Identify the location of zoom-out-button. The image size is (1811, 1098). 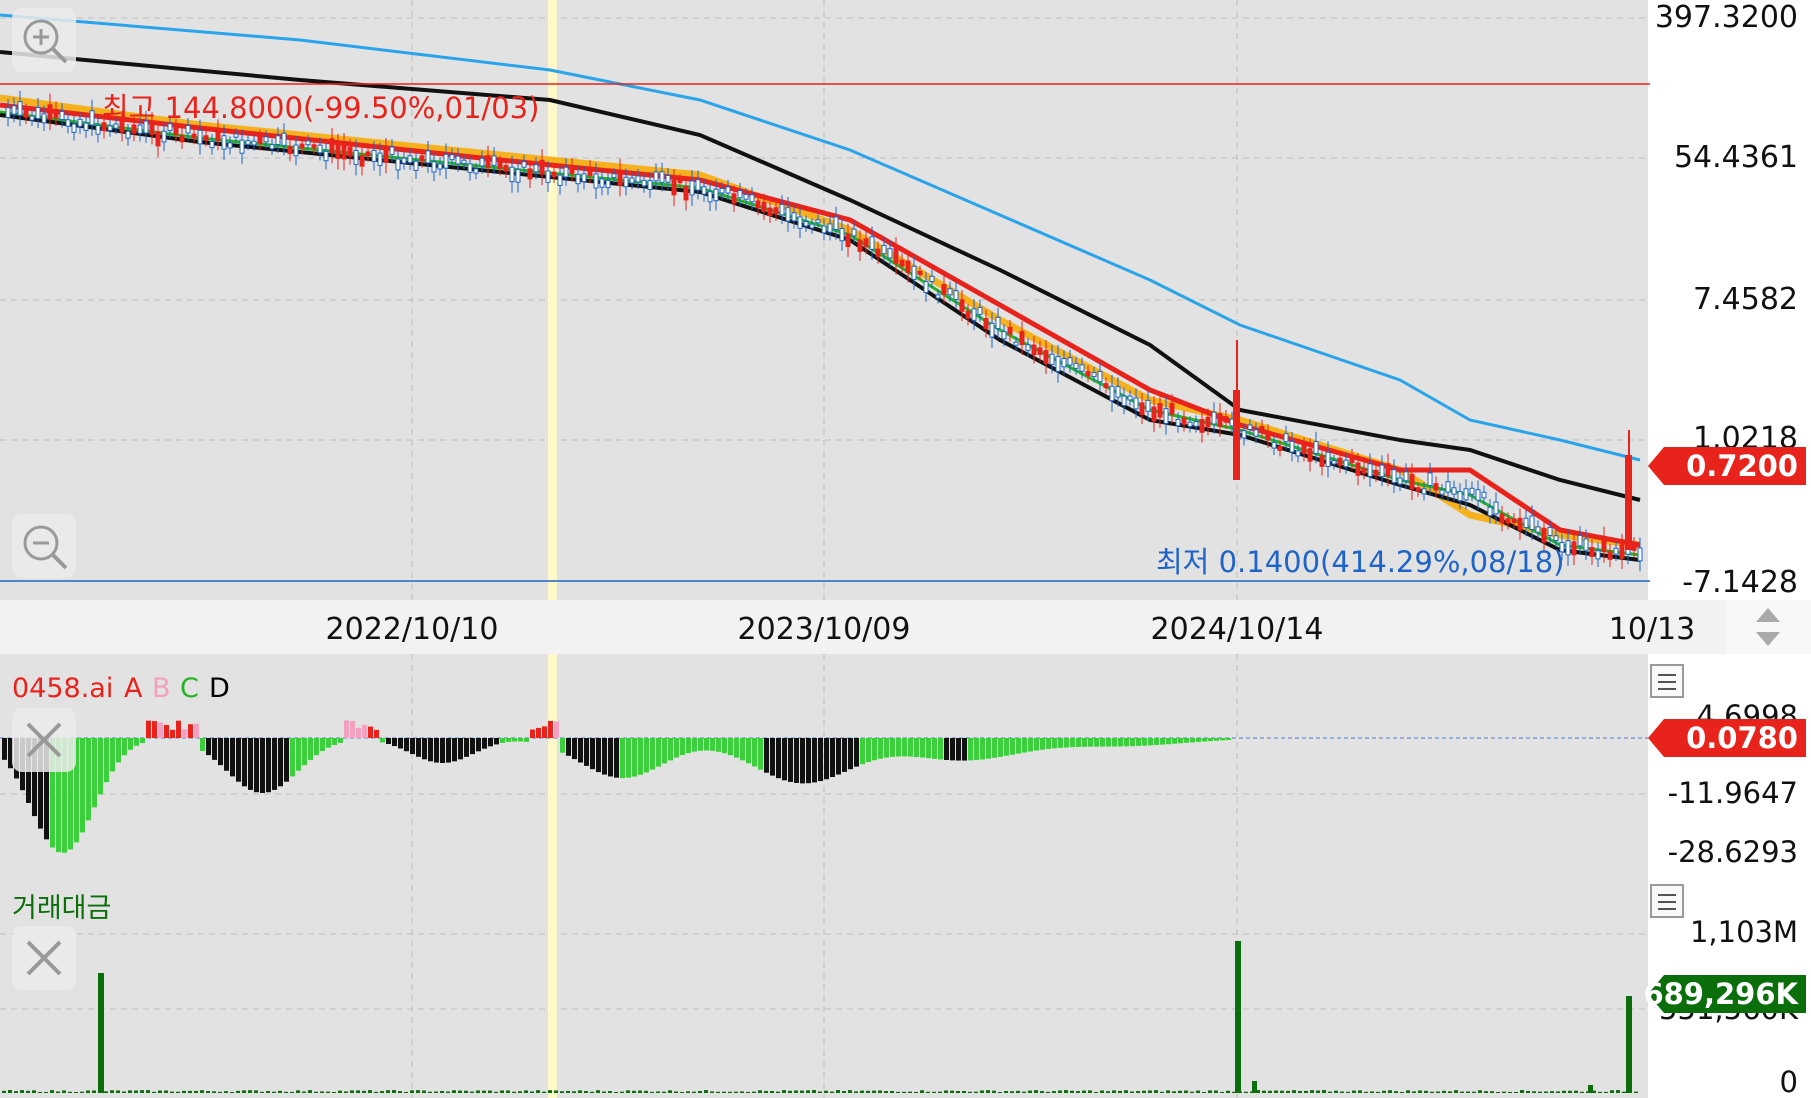
(44, 546).